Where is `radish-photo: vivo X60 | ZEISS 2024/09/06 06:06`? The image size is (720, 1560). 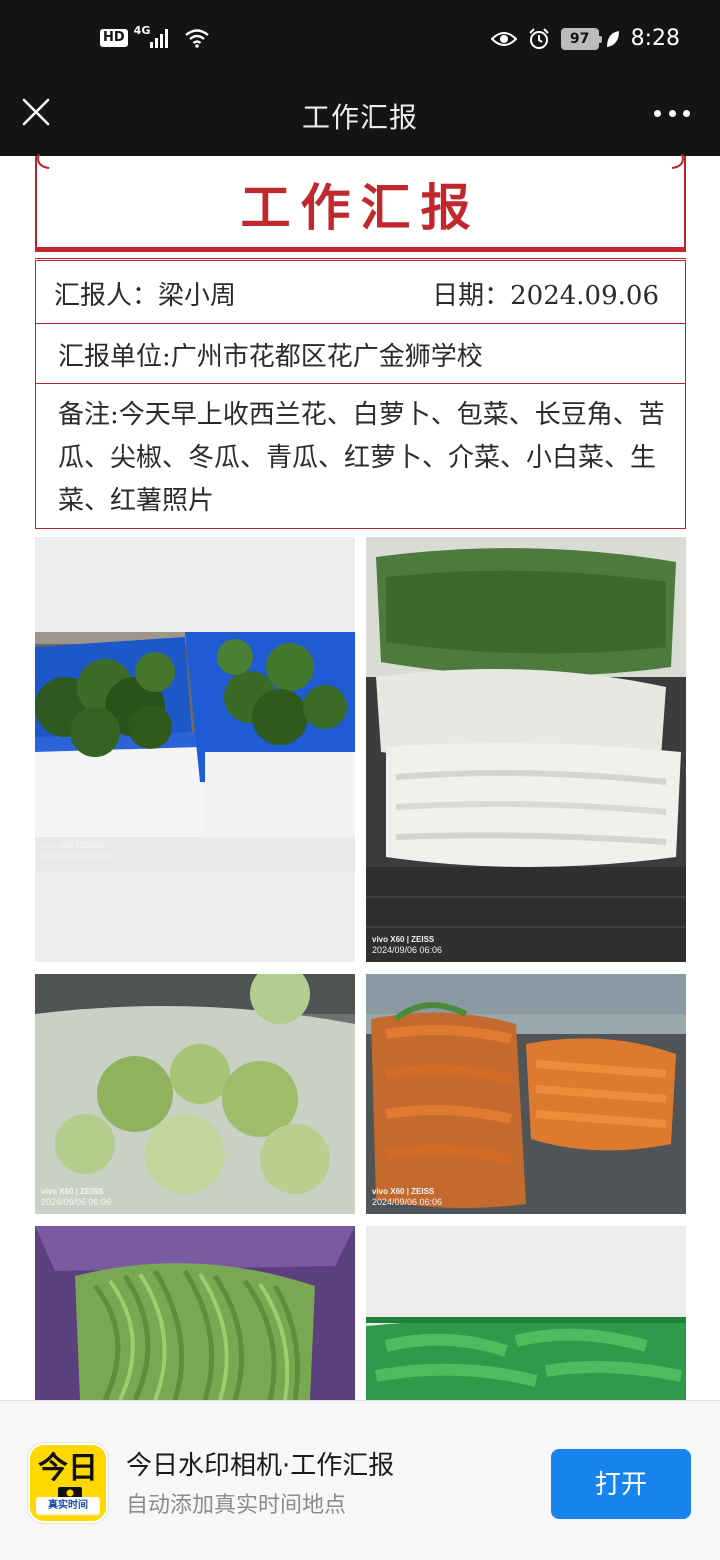 radish-photo: vivo X60 | ZEISS 2024/09/06 06:06 is located at coordinates (526, 749).